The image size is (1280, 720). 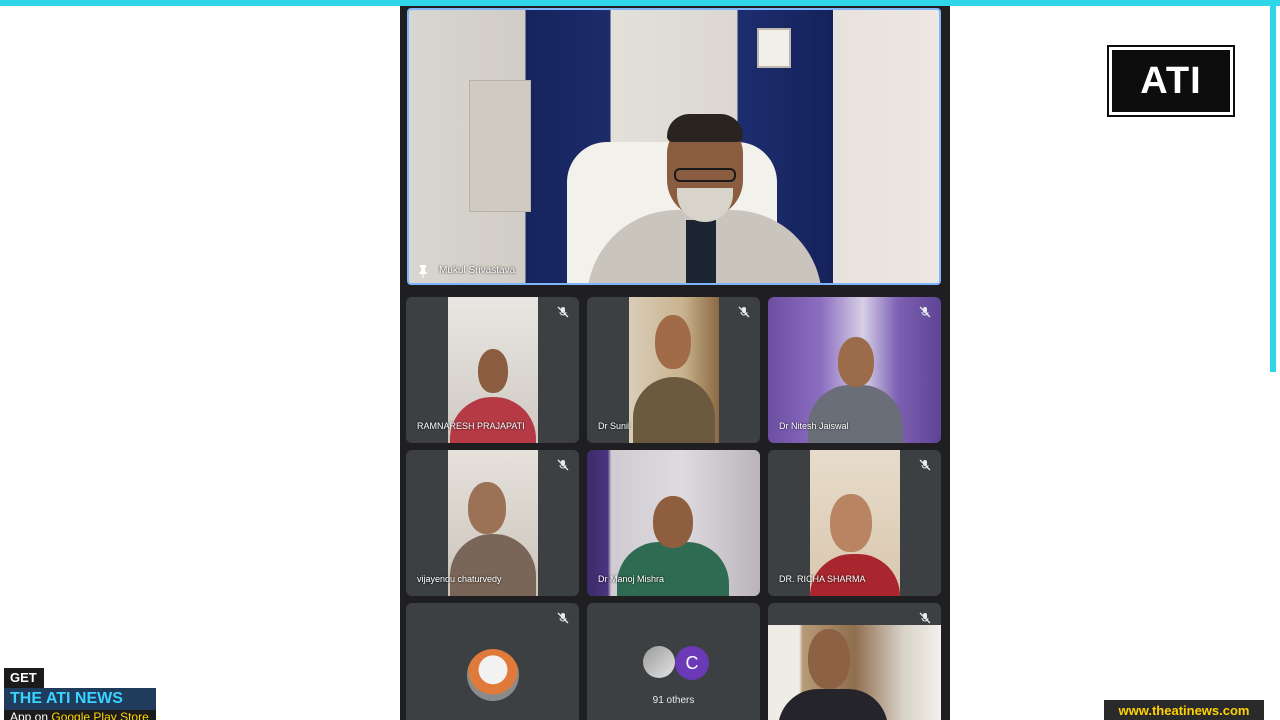 What do you see at coordinates (423, 271) in the screenshot?
I see `pin-icon` at bounding box center [423, 271].